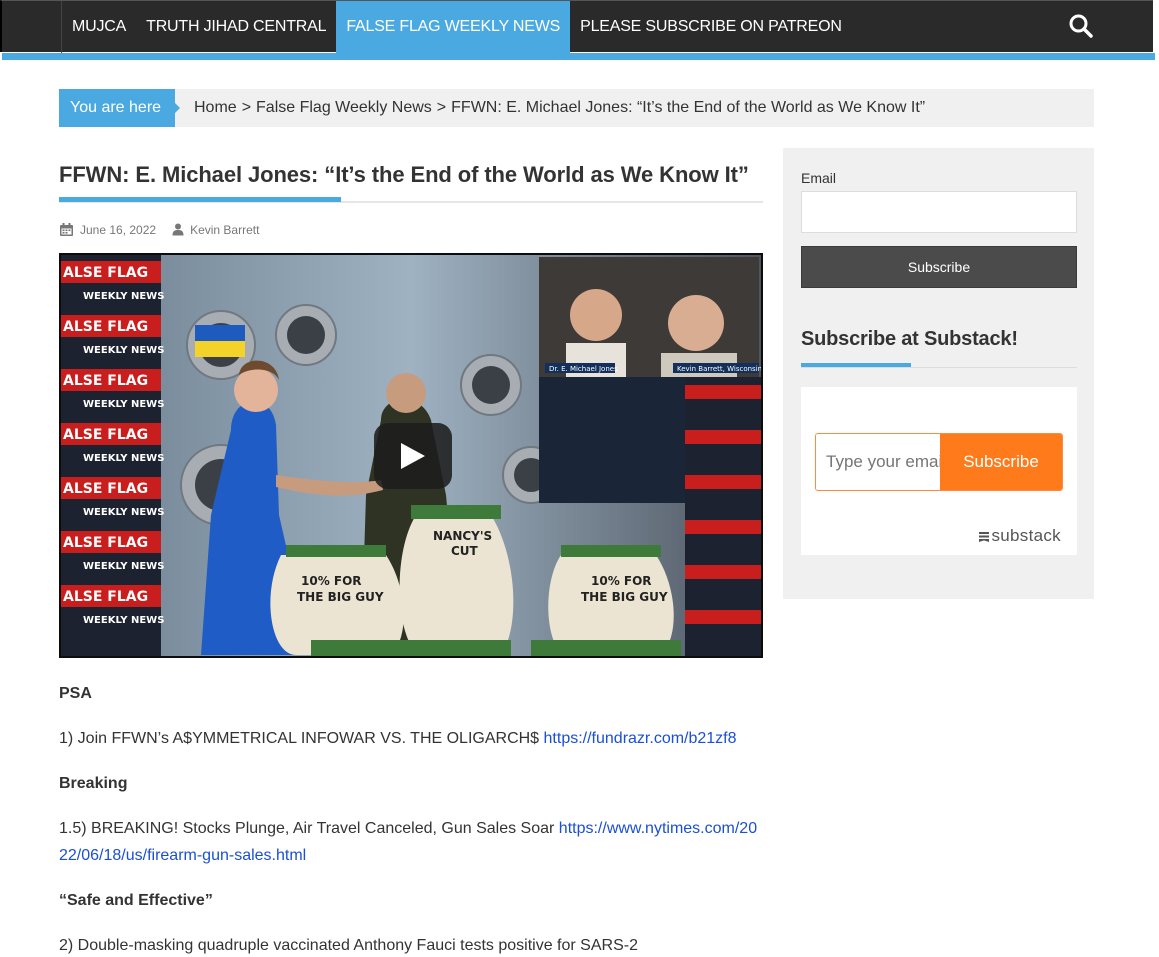 Image resolution: width=1159 pixels, height=957 pixels. I want to click on title-accent-bar, so click(200, 199).